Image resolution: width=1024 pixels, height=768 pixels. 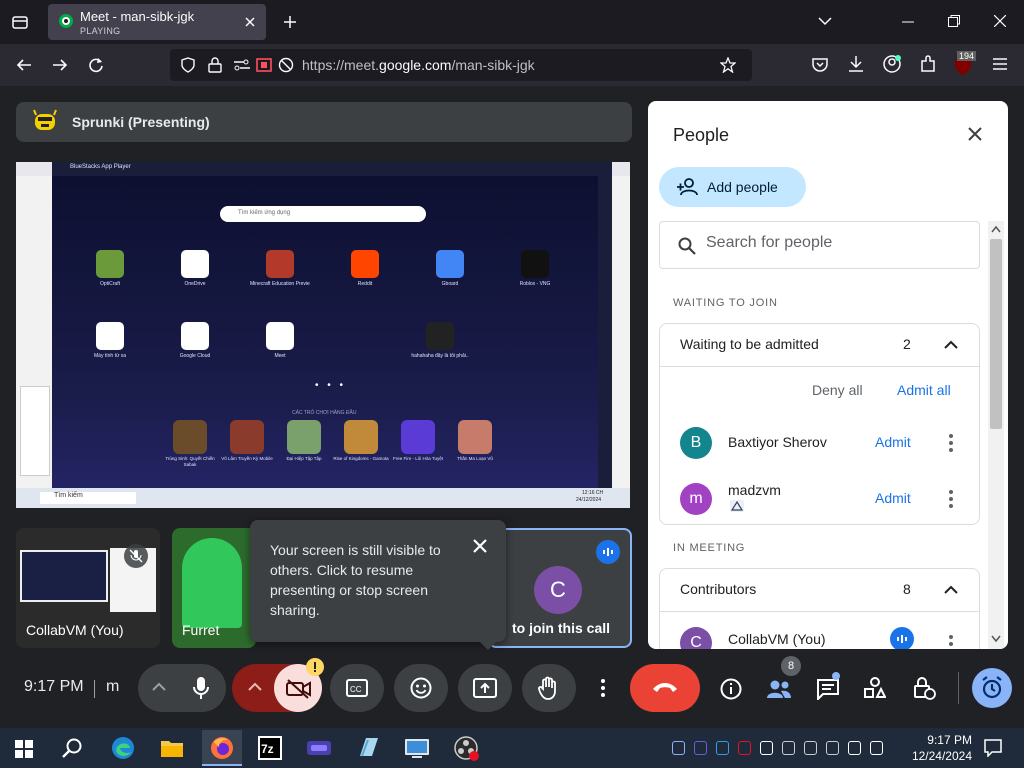 I want to click on tray-volume-icon, so click(x=876, y=748).